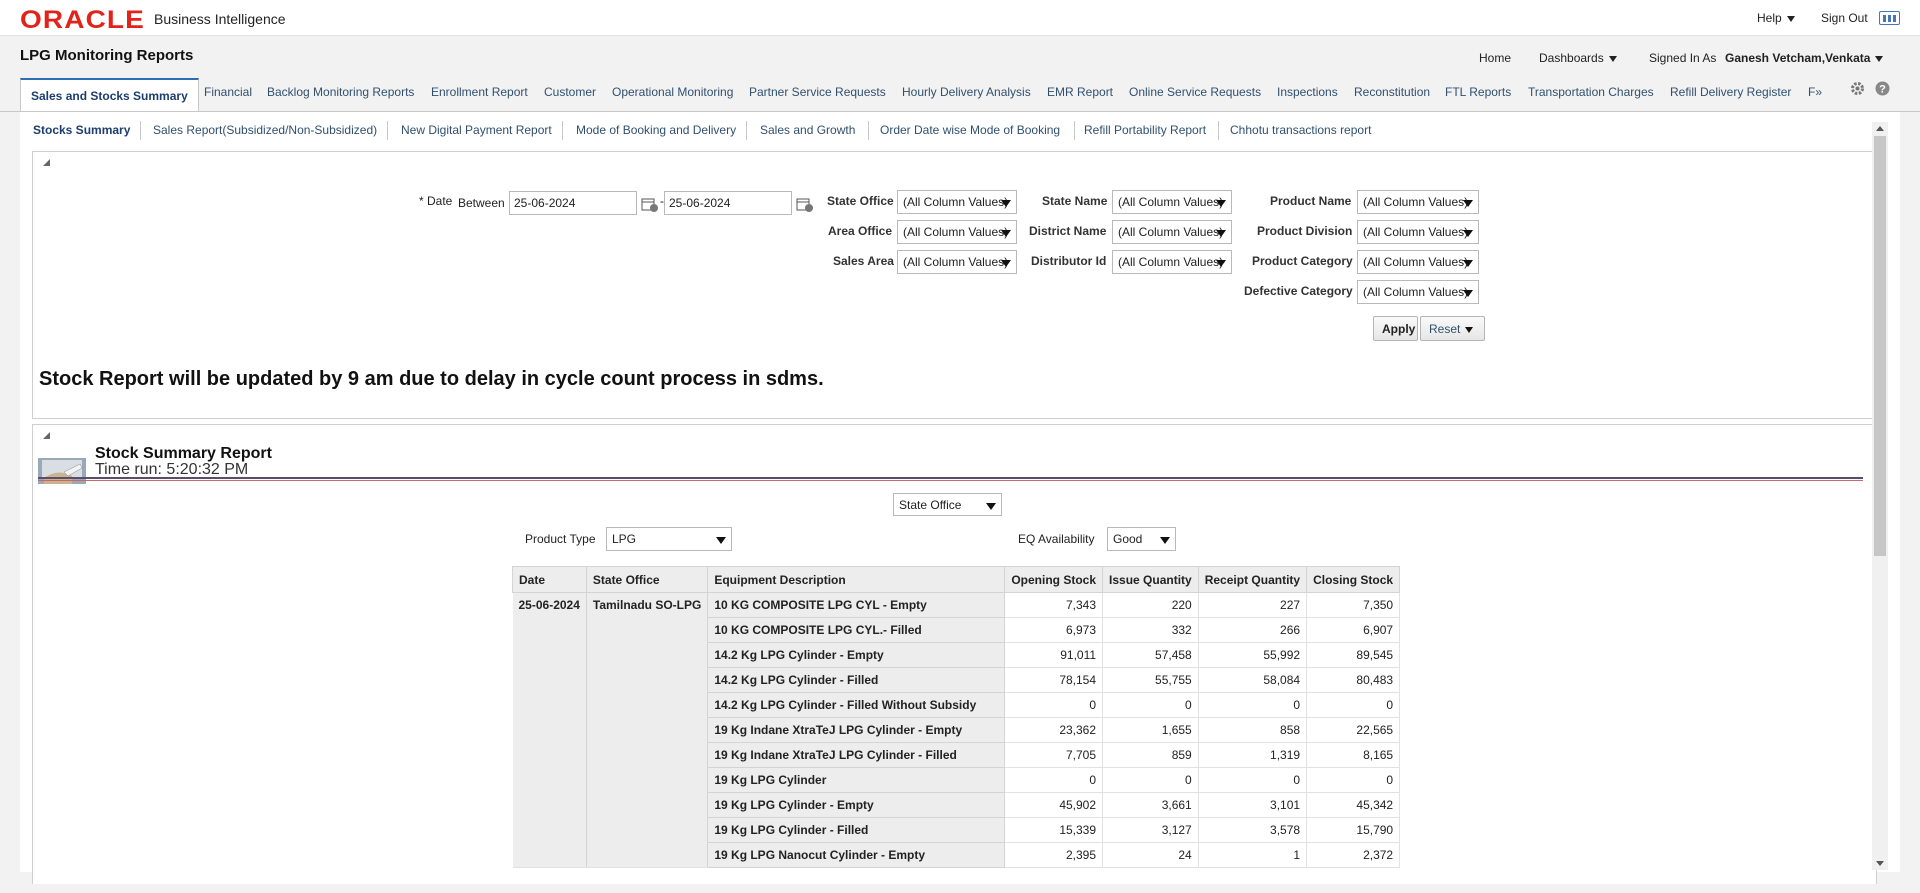 Image resolution: width=1920 pixels, height=893 pixels. What do you see at coordinates (856, 630) in the screenshot?
I see `cell-equipment-description: 10 KG COMPOSITE LPG CYL.- Filled` at bounding box center [856, 630].